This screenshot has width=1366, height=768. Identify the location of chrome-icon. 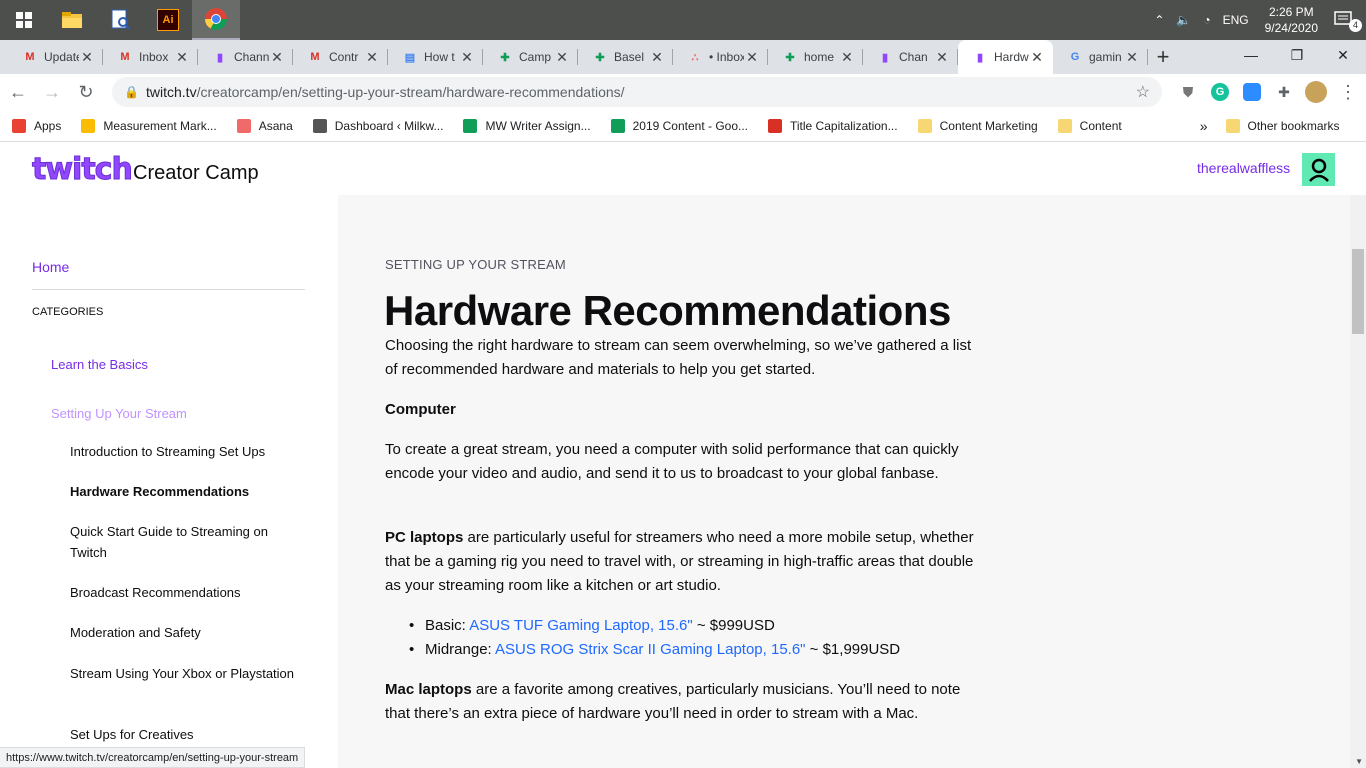
(216, 20).